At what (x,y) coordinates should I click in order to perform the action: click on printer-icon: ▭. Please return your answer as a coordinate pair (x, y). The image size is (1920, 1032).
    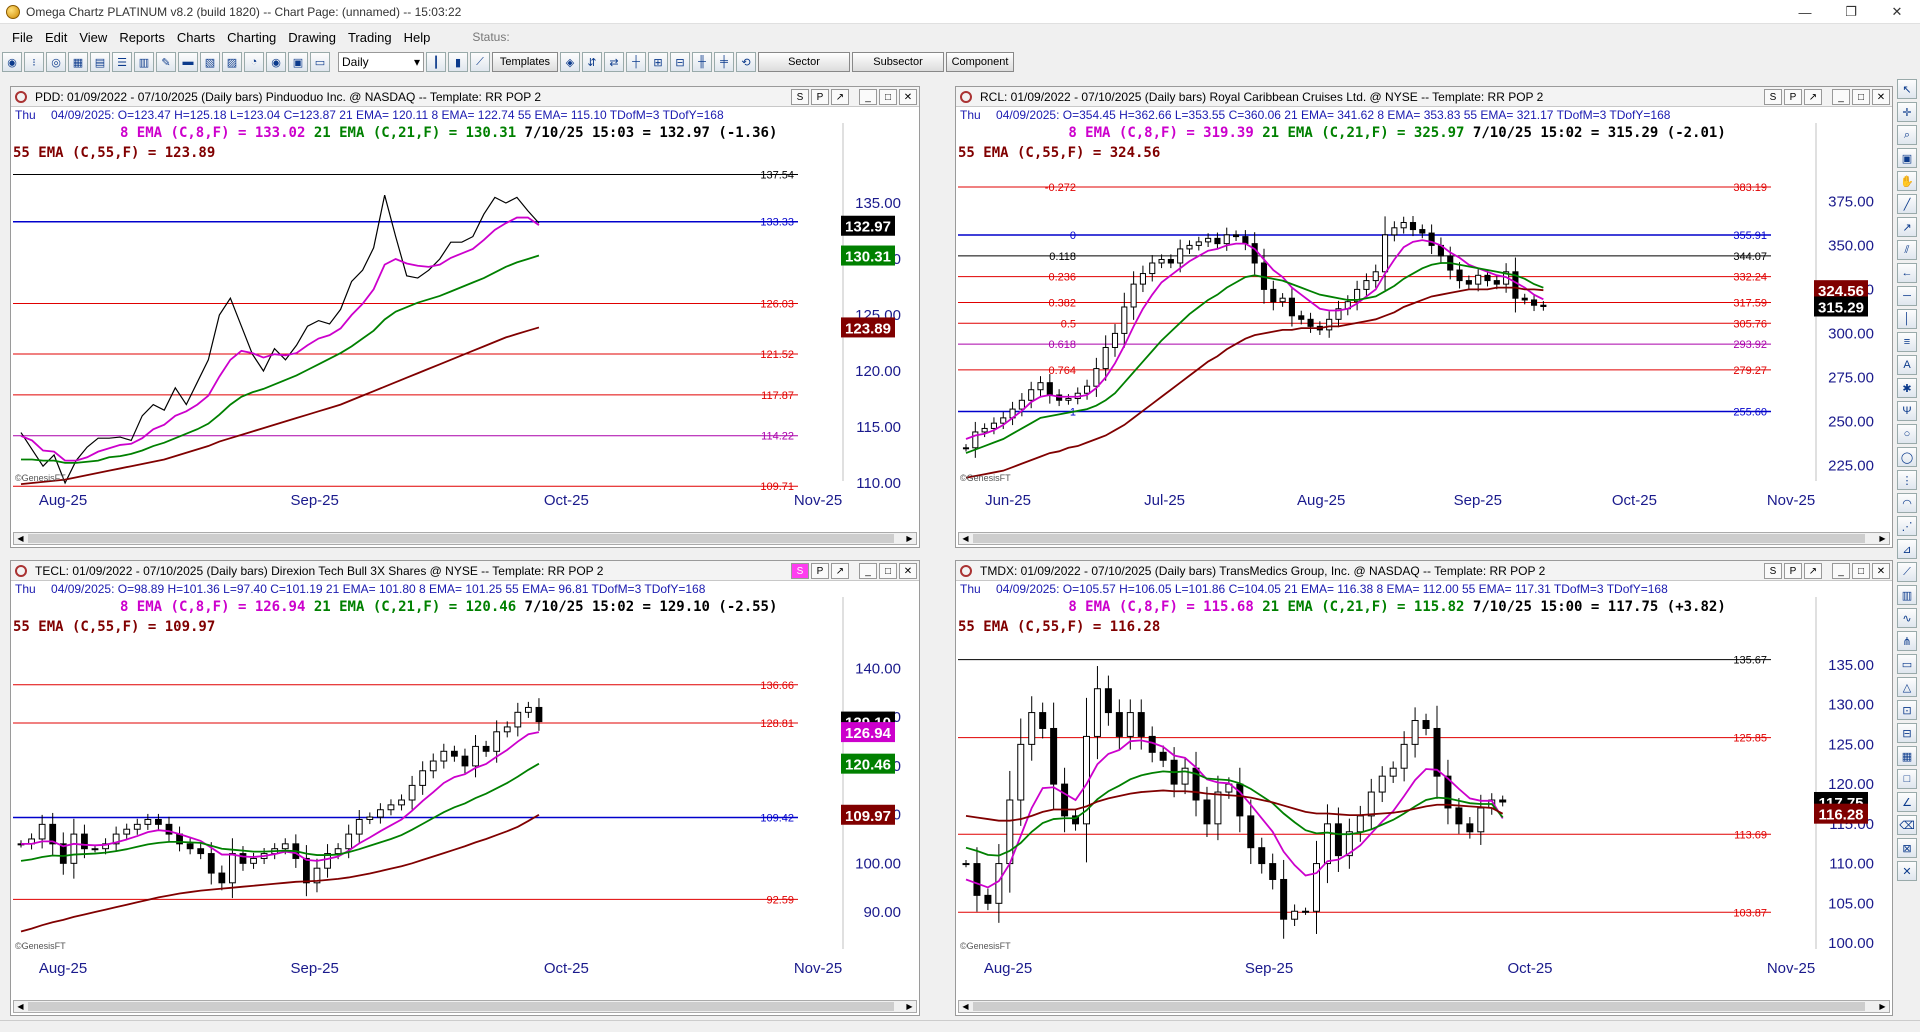
    Looking at the image, I should click on (320, 62).